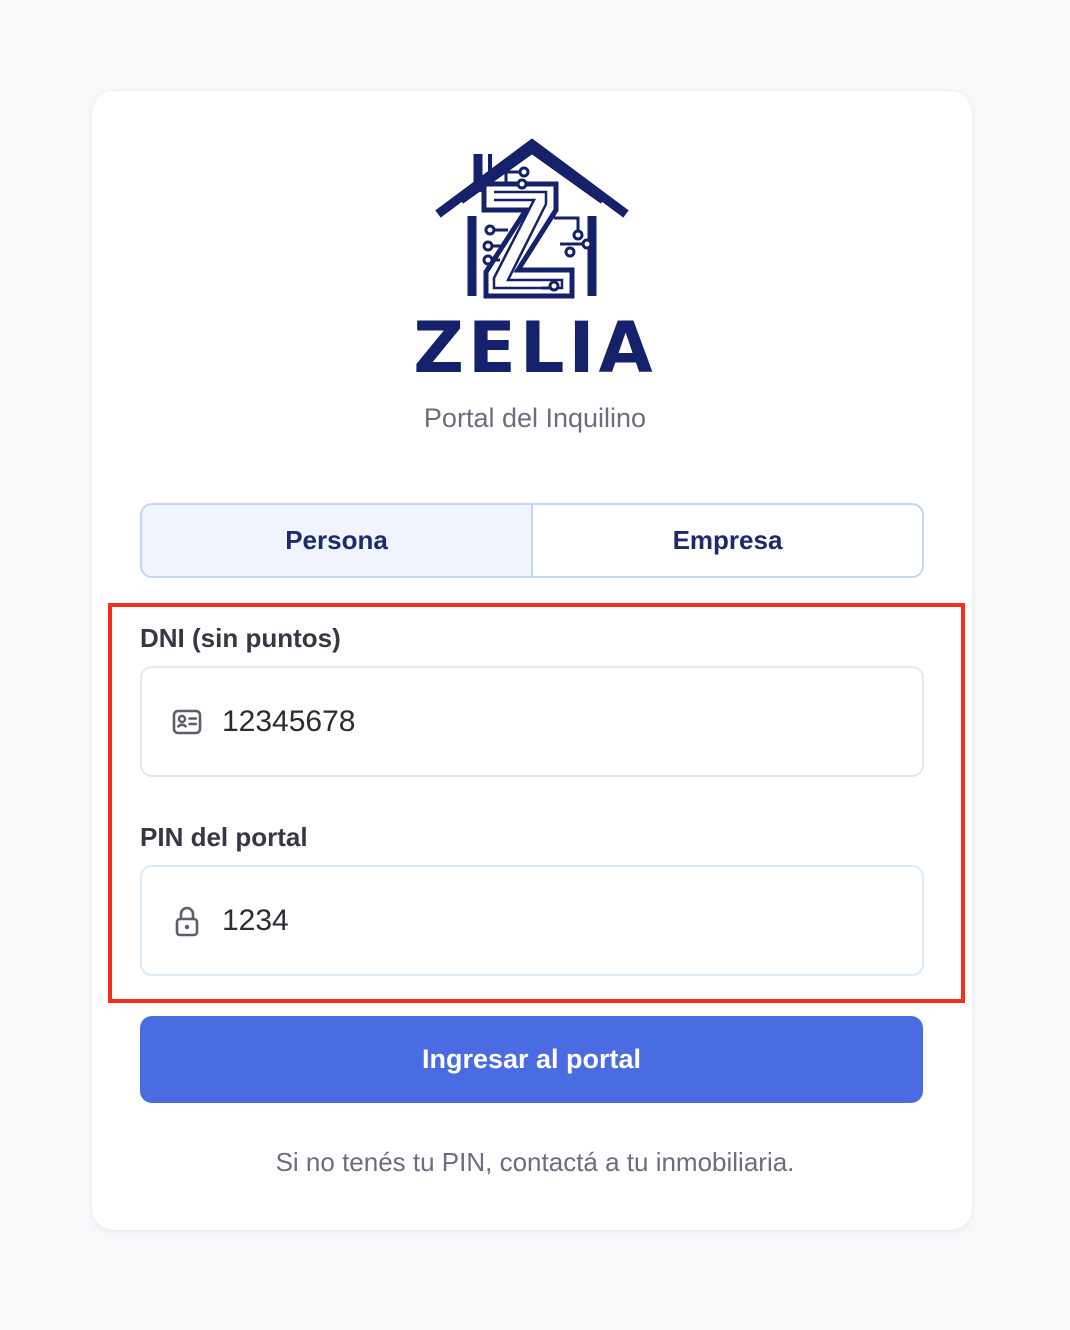 The width and height of the screenshot is (1070, 1330). I want to click on dni-input, so click(542, 721).